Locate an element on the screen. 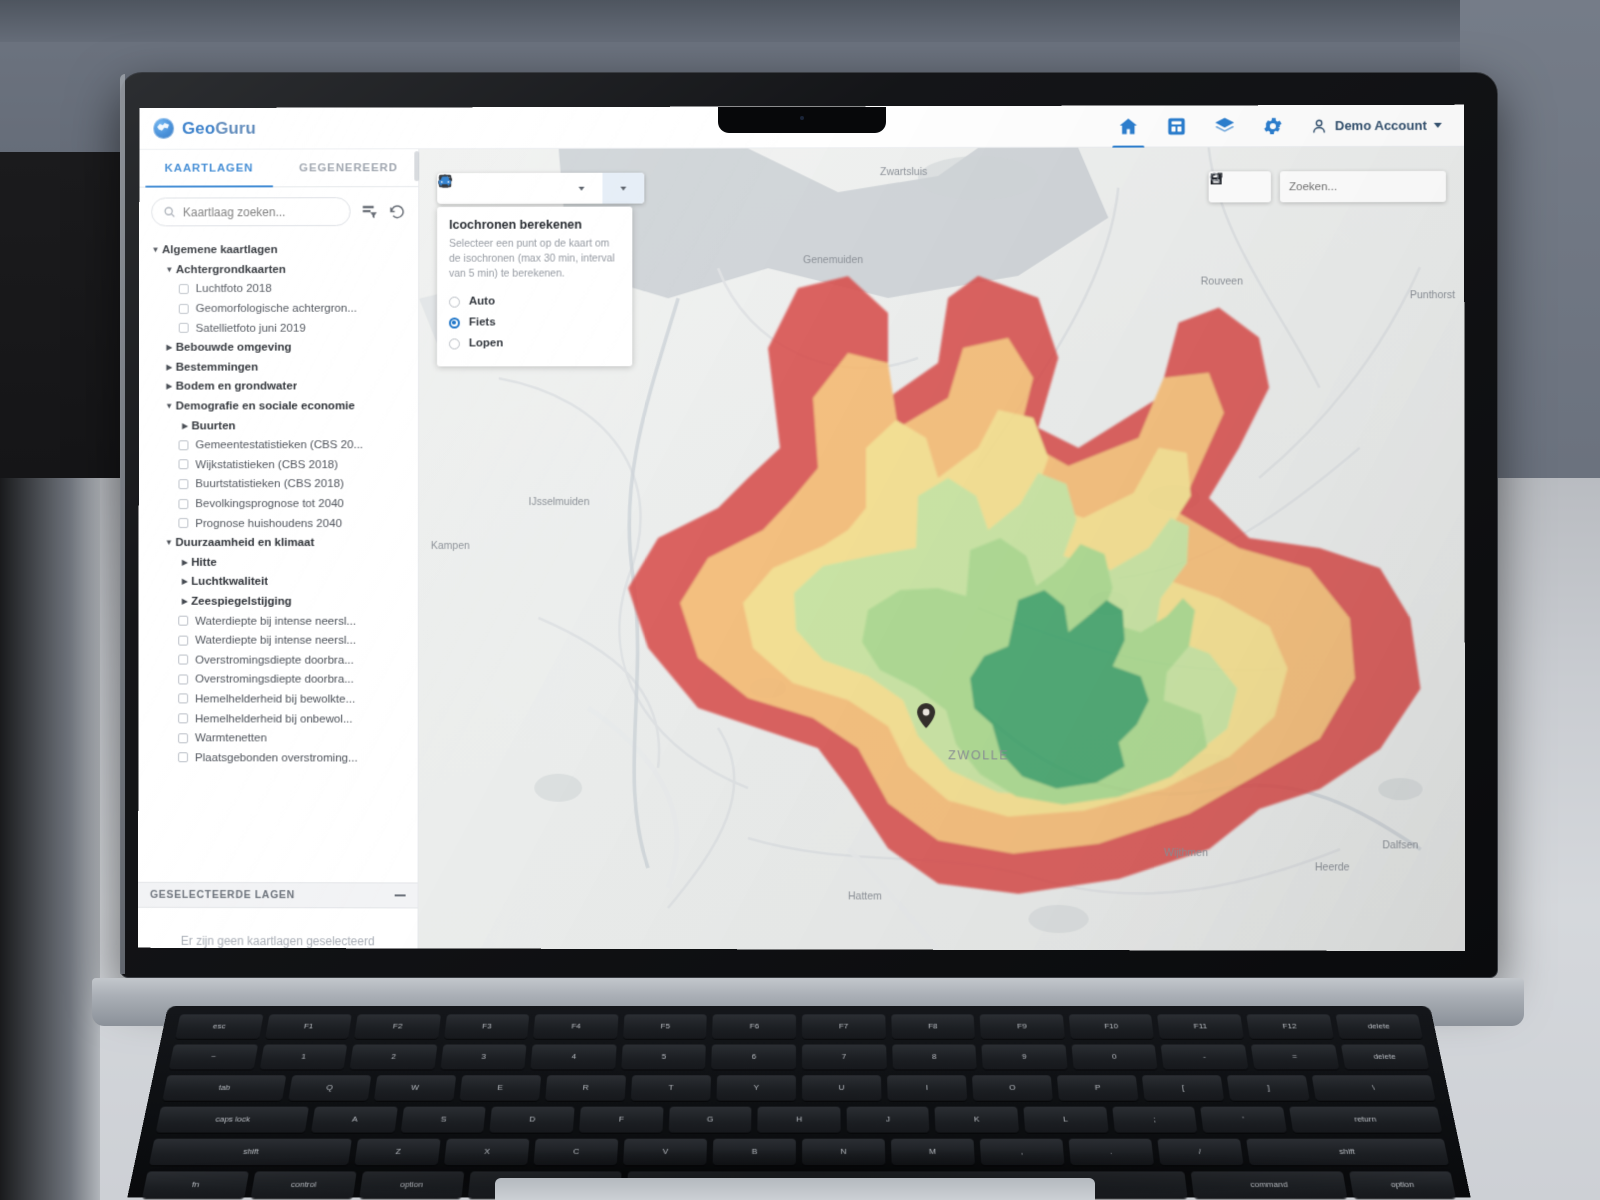 Image resolution: width=1600 pixels, height=1200 pixels. layer-item-row: Luchtfoto 2018 is located at coordinates (278, 289).